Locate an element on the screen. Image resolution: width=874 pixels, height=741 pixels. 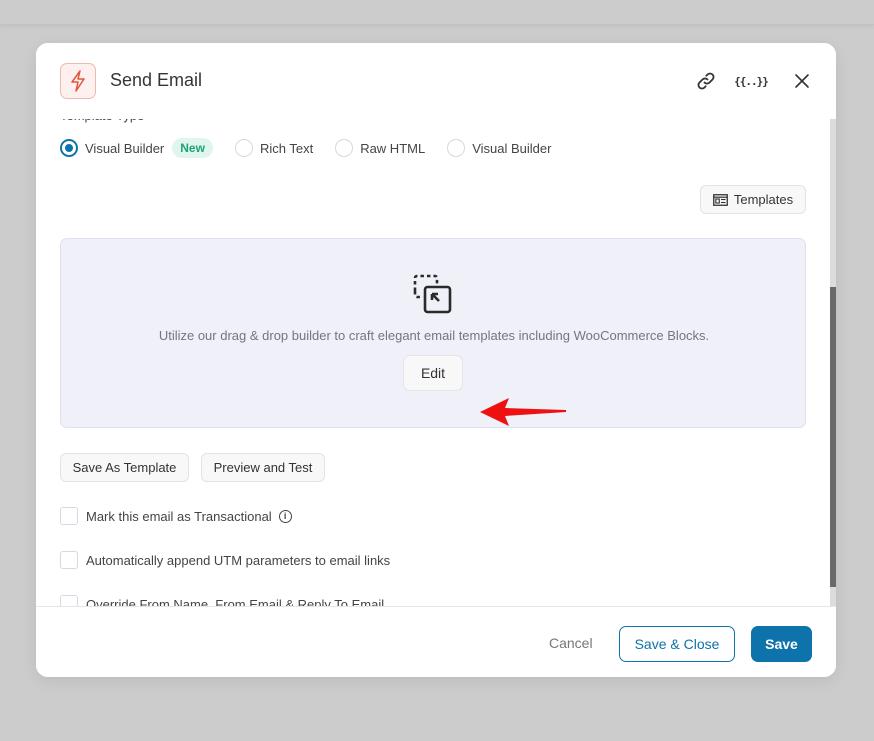
radio-raw-html: Raw HTML is located at coordinates (380, 148).